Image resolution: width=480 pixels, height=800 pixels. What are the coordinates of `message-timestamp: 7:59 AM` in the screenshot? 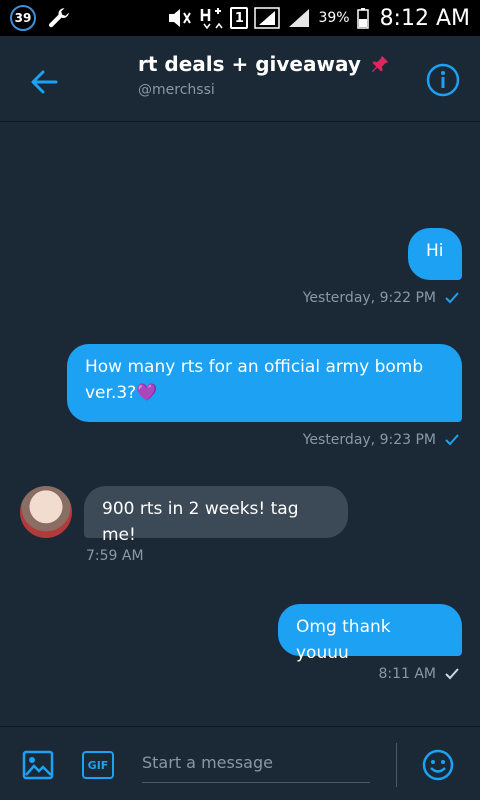 It's located at (115, 556).